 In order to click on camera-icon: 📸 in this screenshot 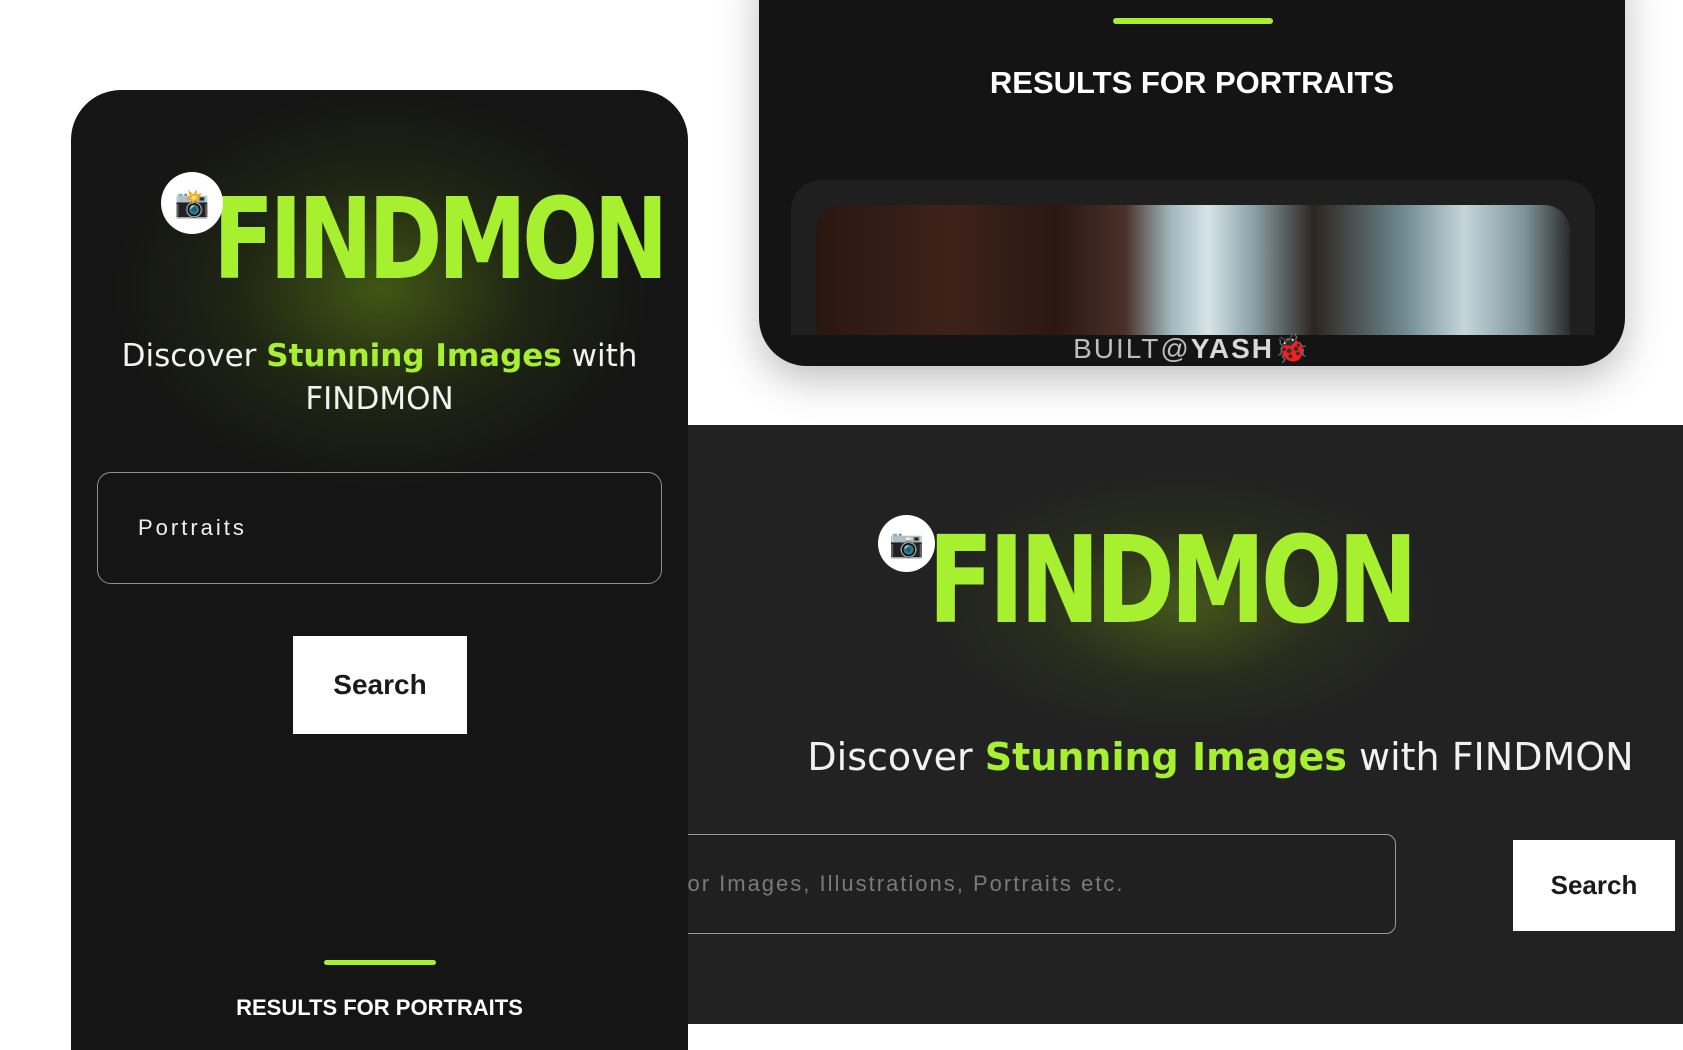, I will do `click(192, 203)`.